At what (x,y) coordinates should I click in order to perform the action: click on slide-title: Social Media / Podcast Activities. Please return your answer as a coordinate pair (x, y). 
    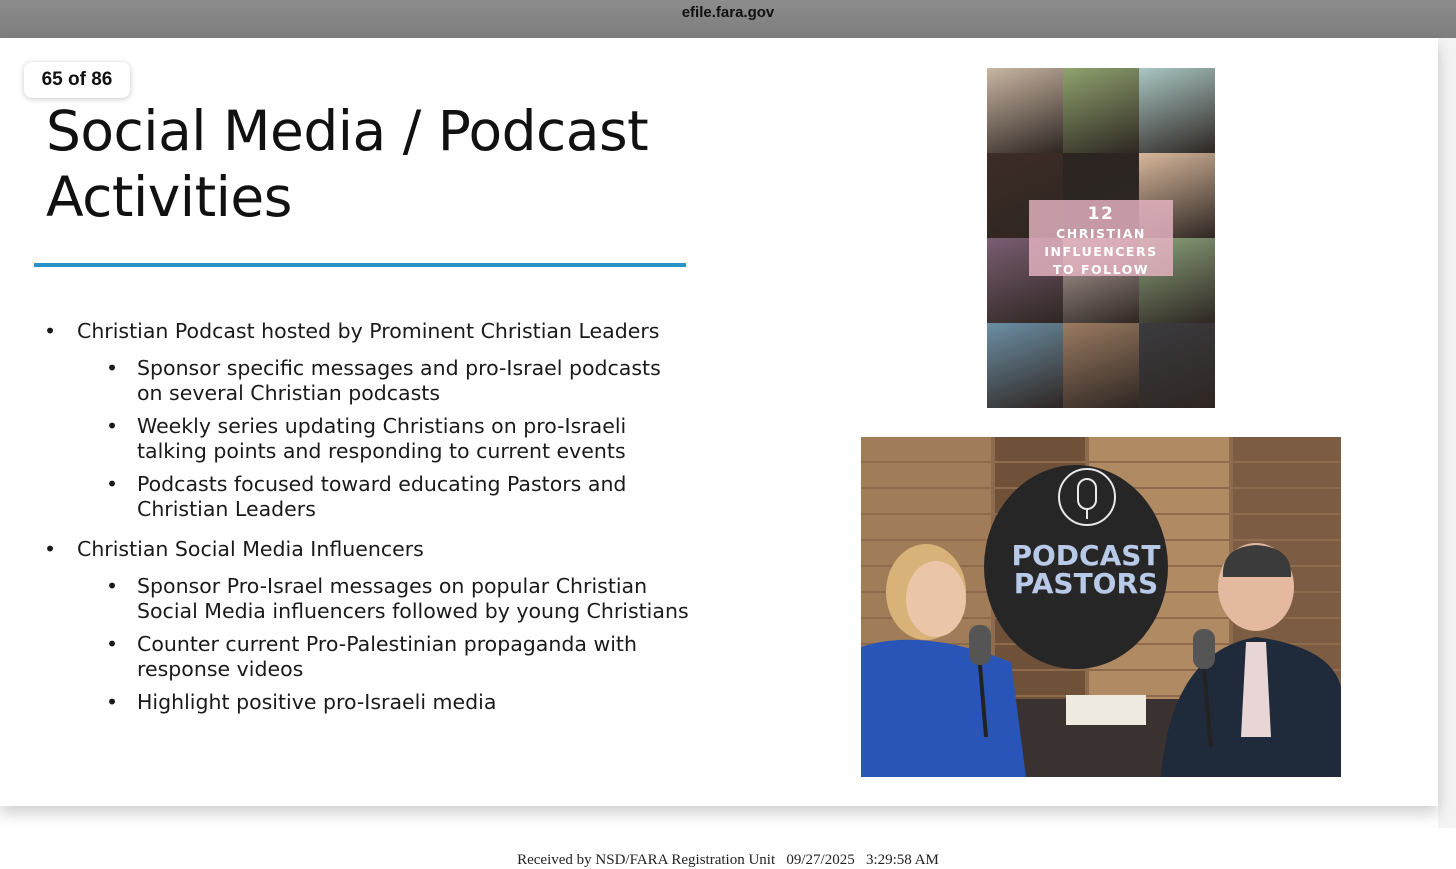
    Looking at the image, I should click on (366, 164).